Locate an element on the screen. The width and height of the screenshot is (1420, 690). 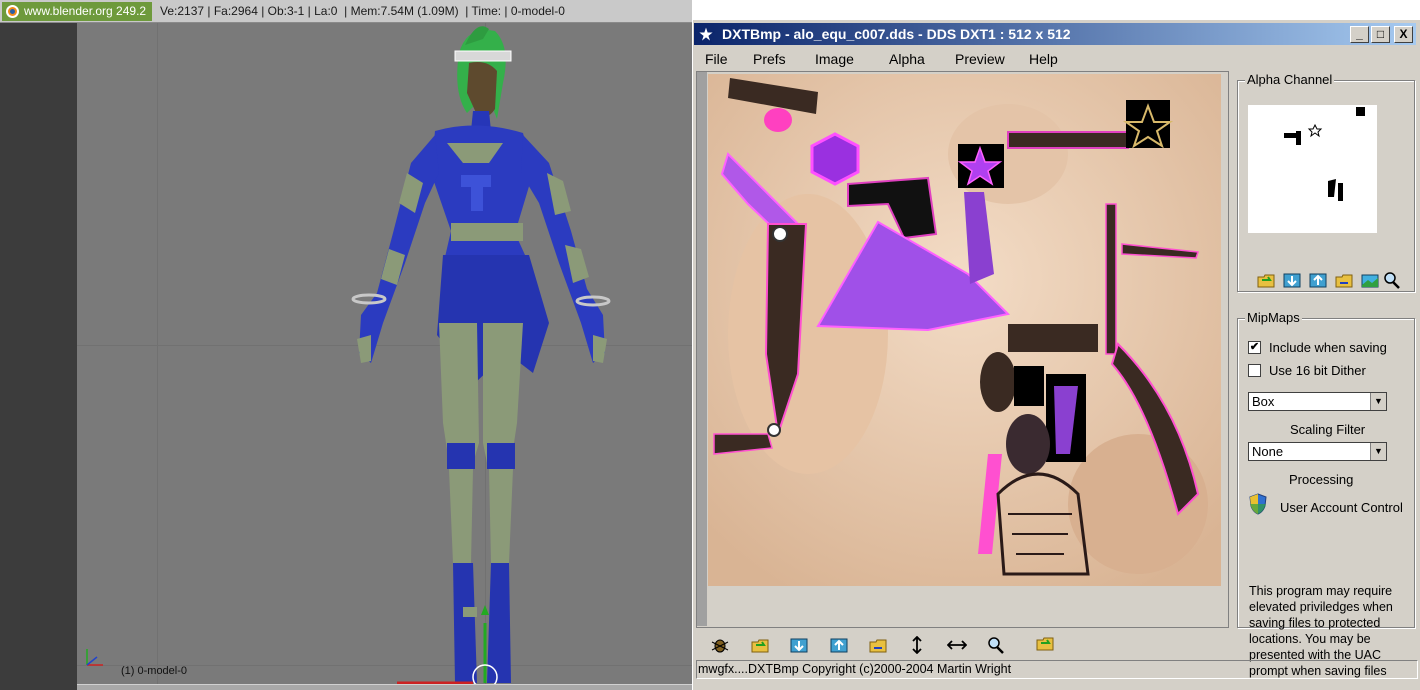
close-button: X is located at coordinates (1403, 34).